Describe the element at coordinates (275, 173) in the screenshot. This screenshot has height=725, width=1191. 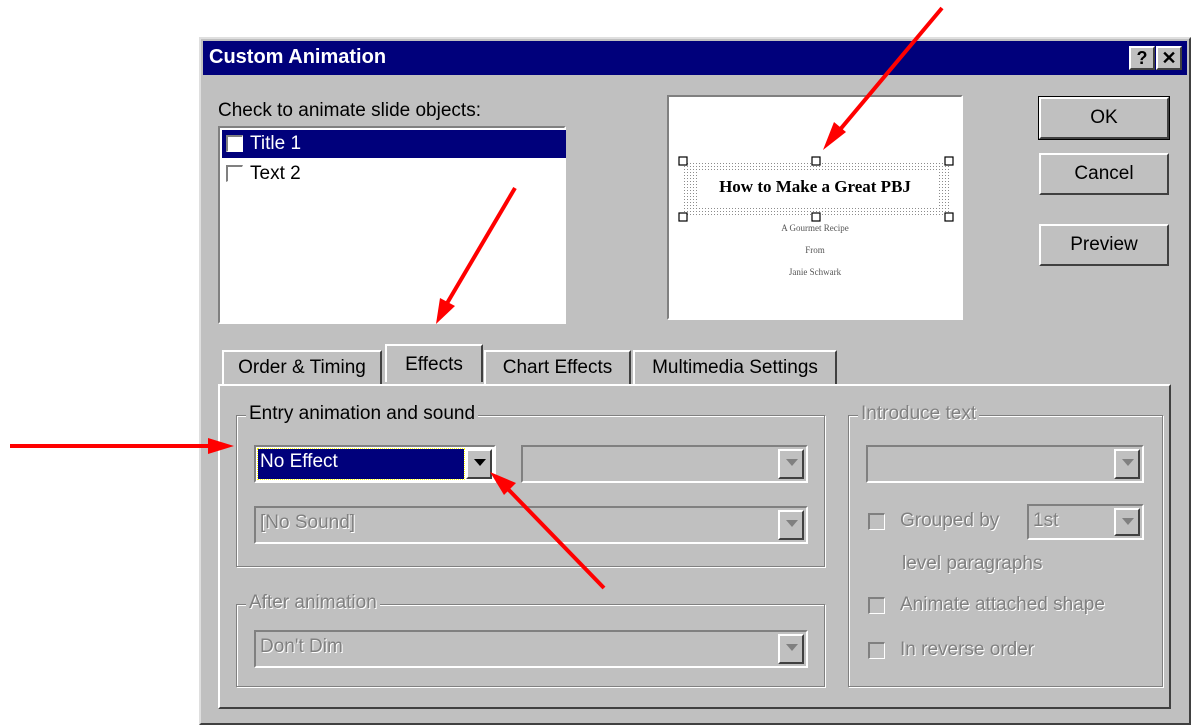
I see `list-item-label: Text 2` at that location.